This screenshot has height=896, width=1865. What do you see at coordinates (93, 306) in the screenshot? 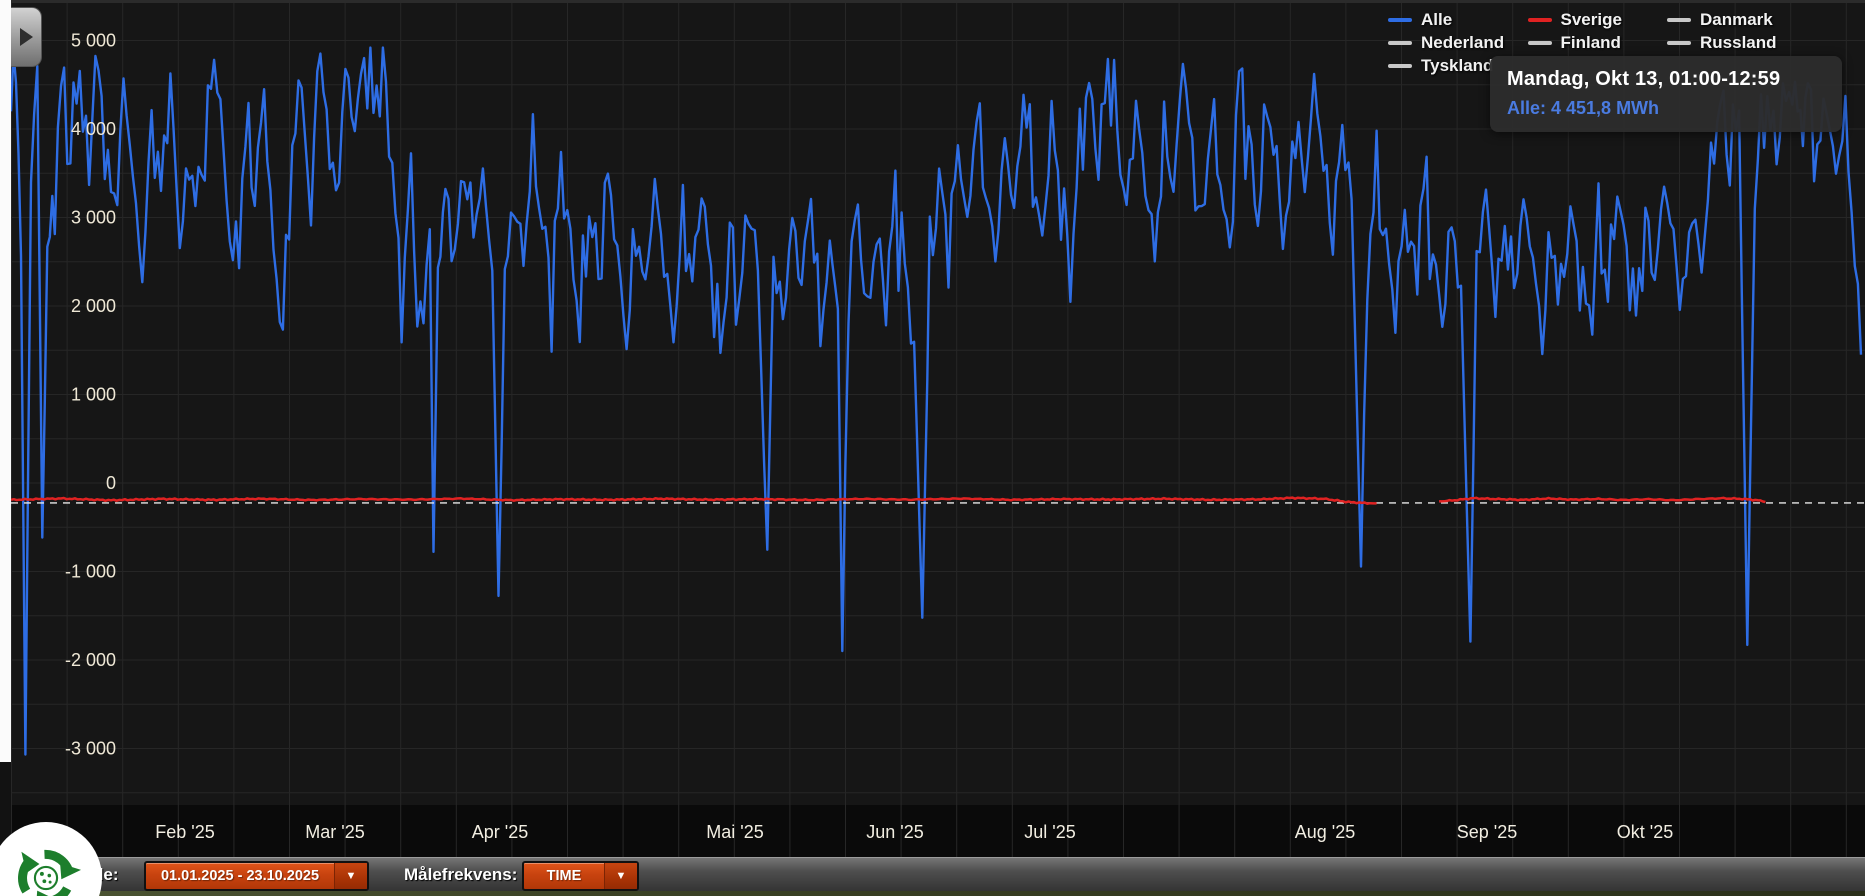
I see `y-axis-label: 2 000` at bounding box center [93, 306].